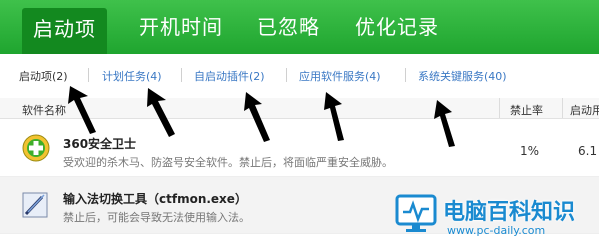 The width and height of the screenshot is (599, 243). What do you see at coordinates (416, 213) in the screenshot?
I see `monitor-logo-icon` at bounding box center [416, 213].